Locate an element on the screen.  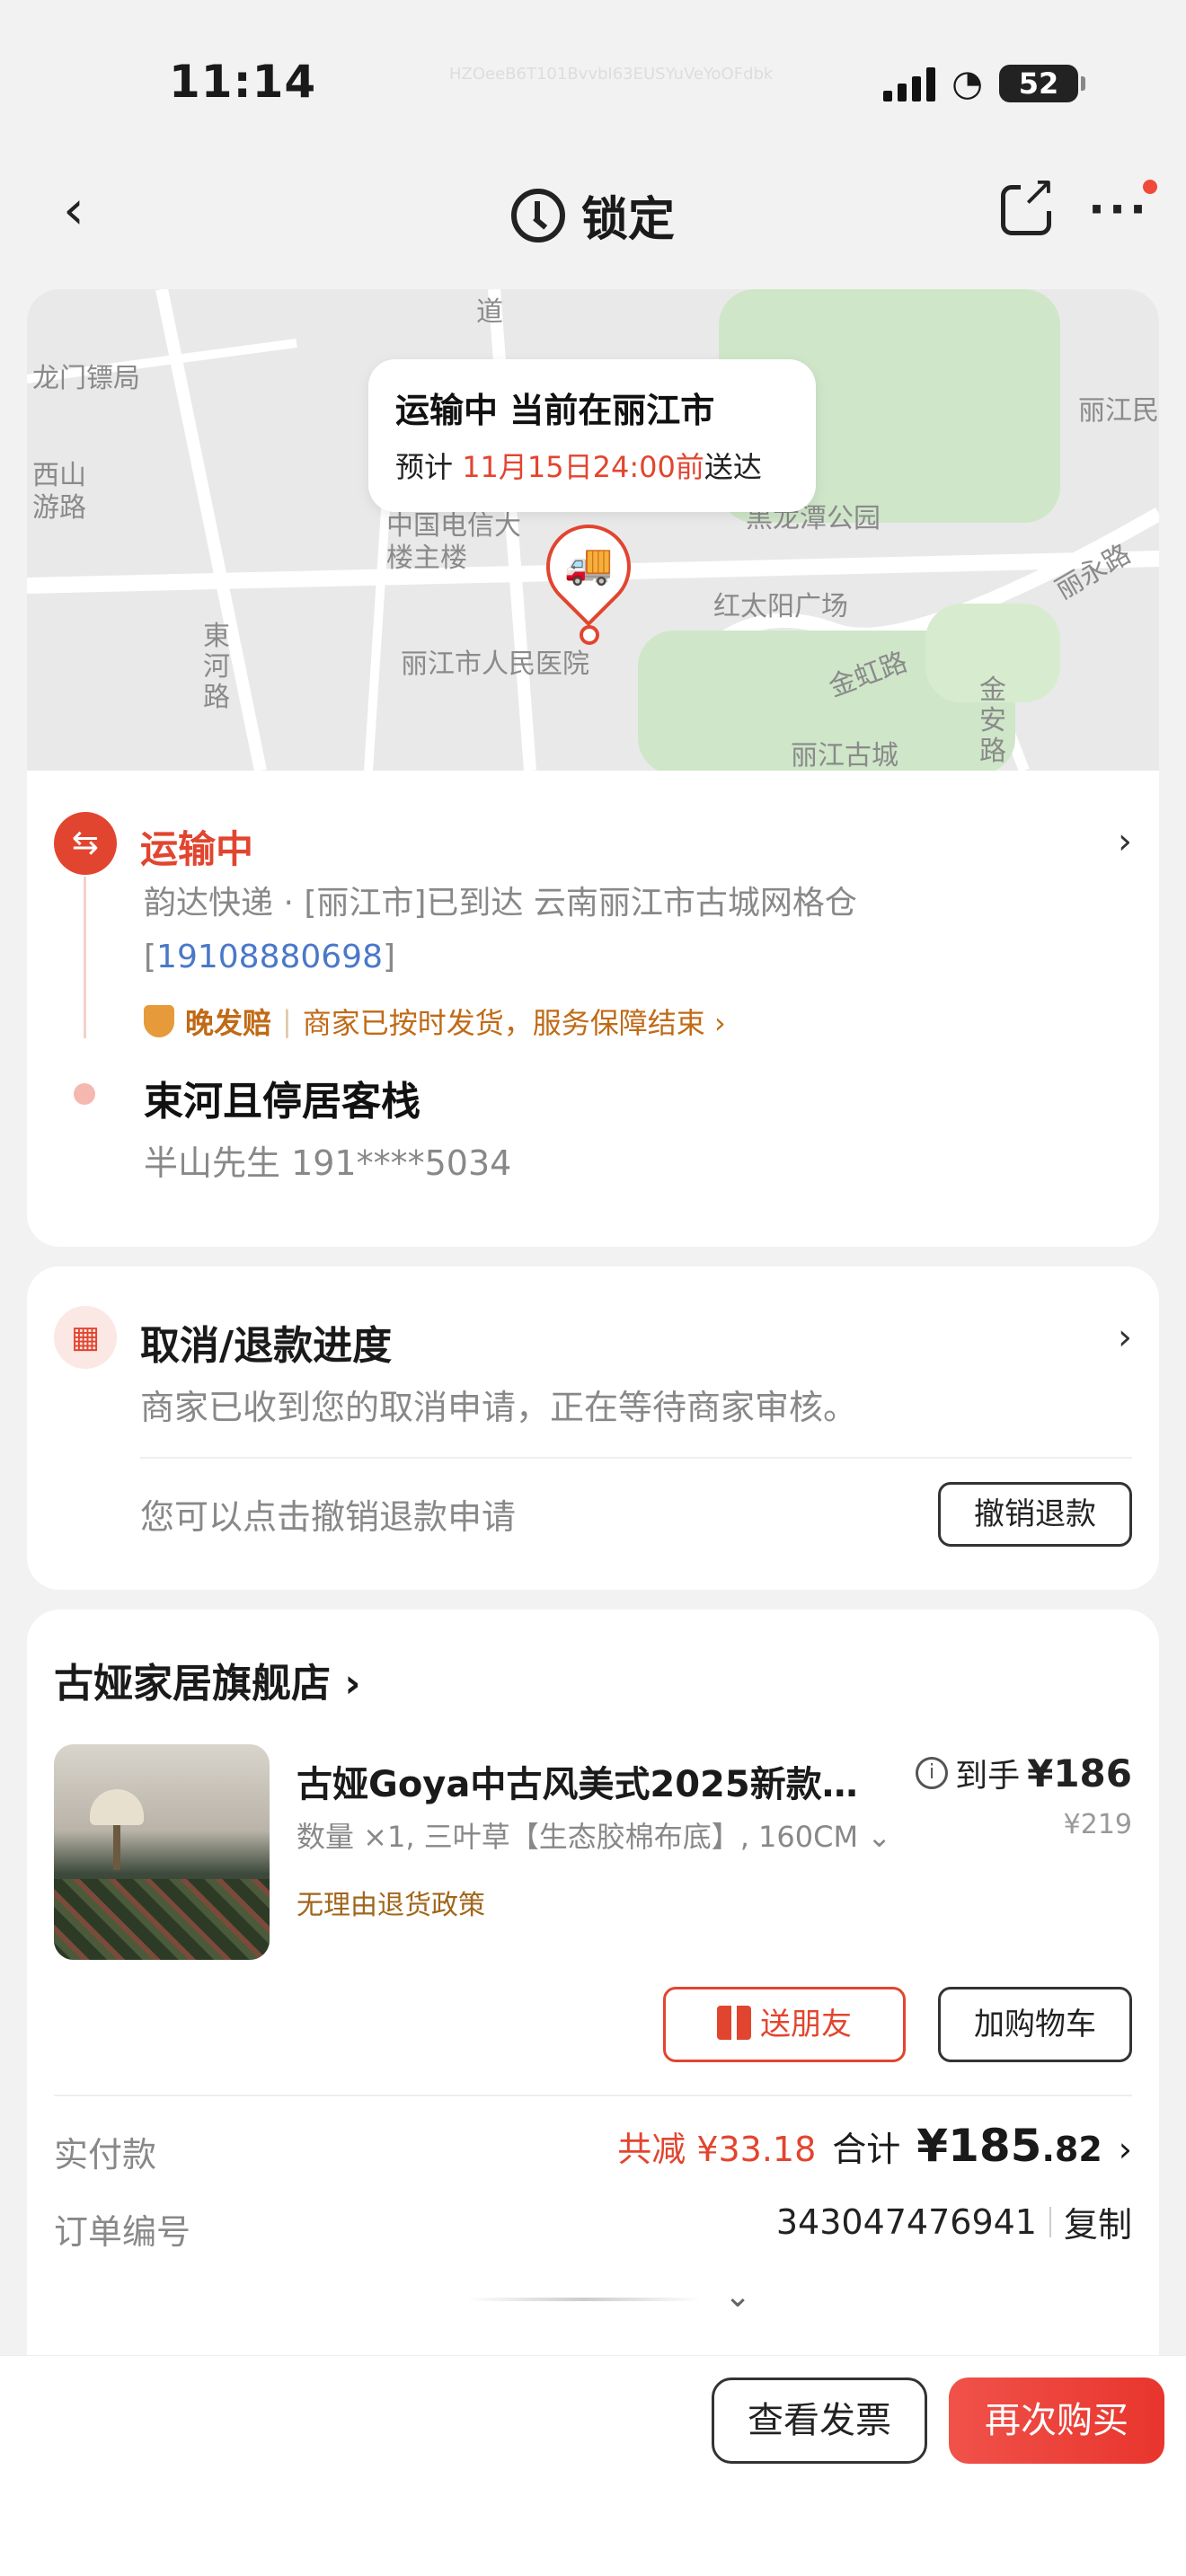
guarantee-label: 晚发赔 is located at coordinates (228, 1023).